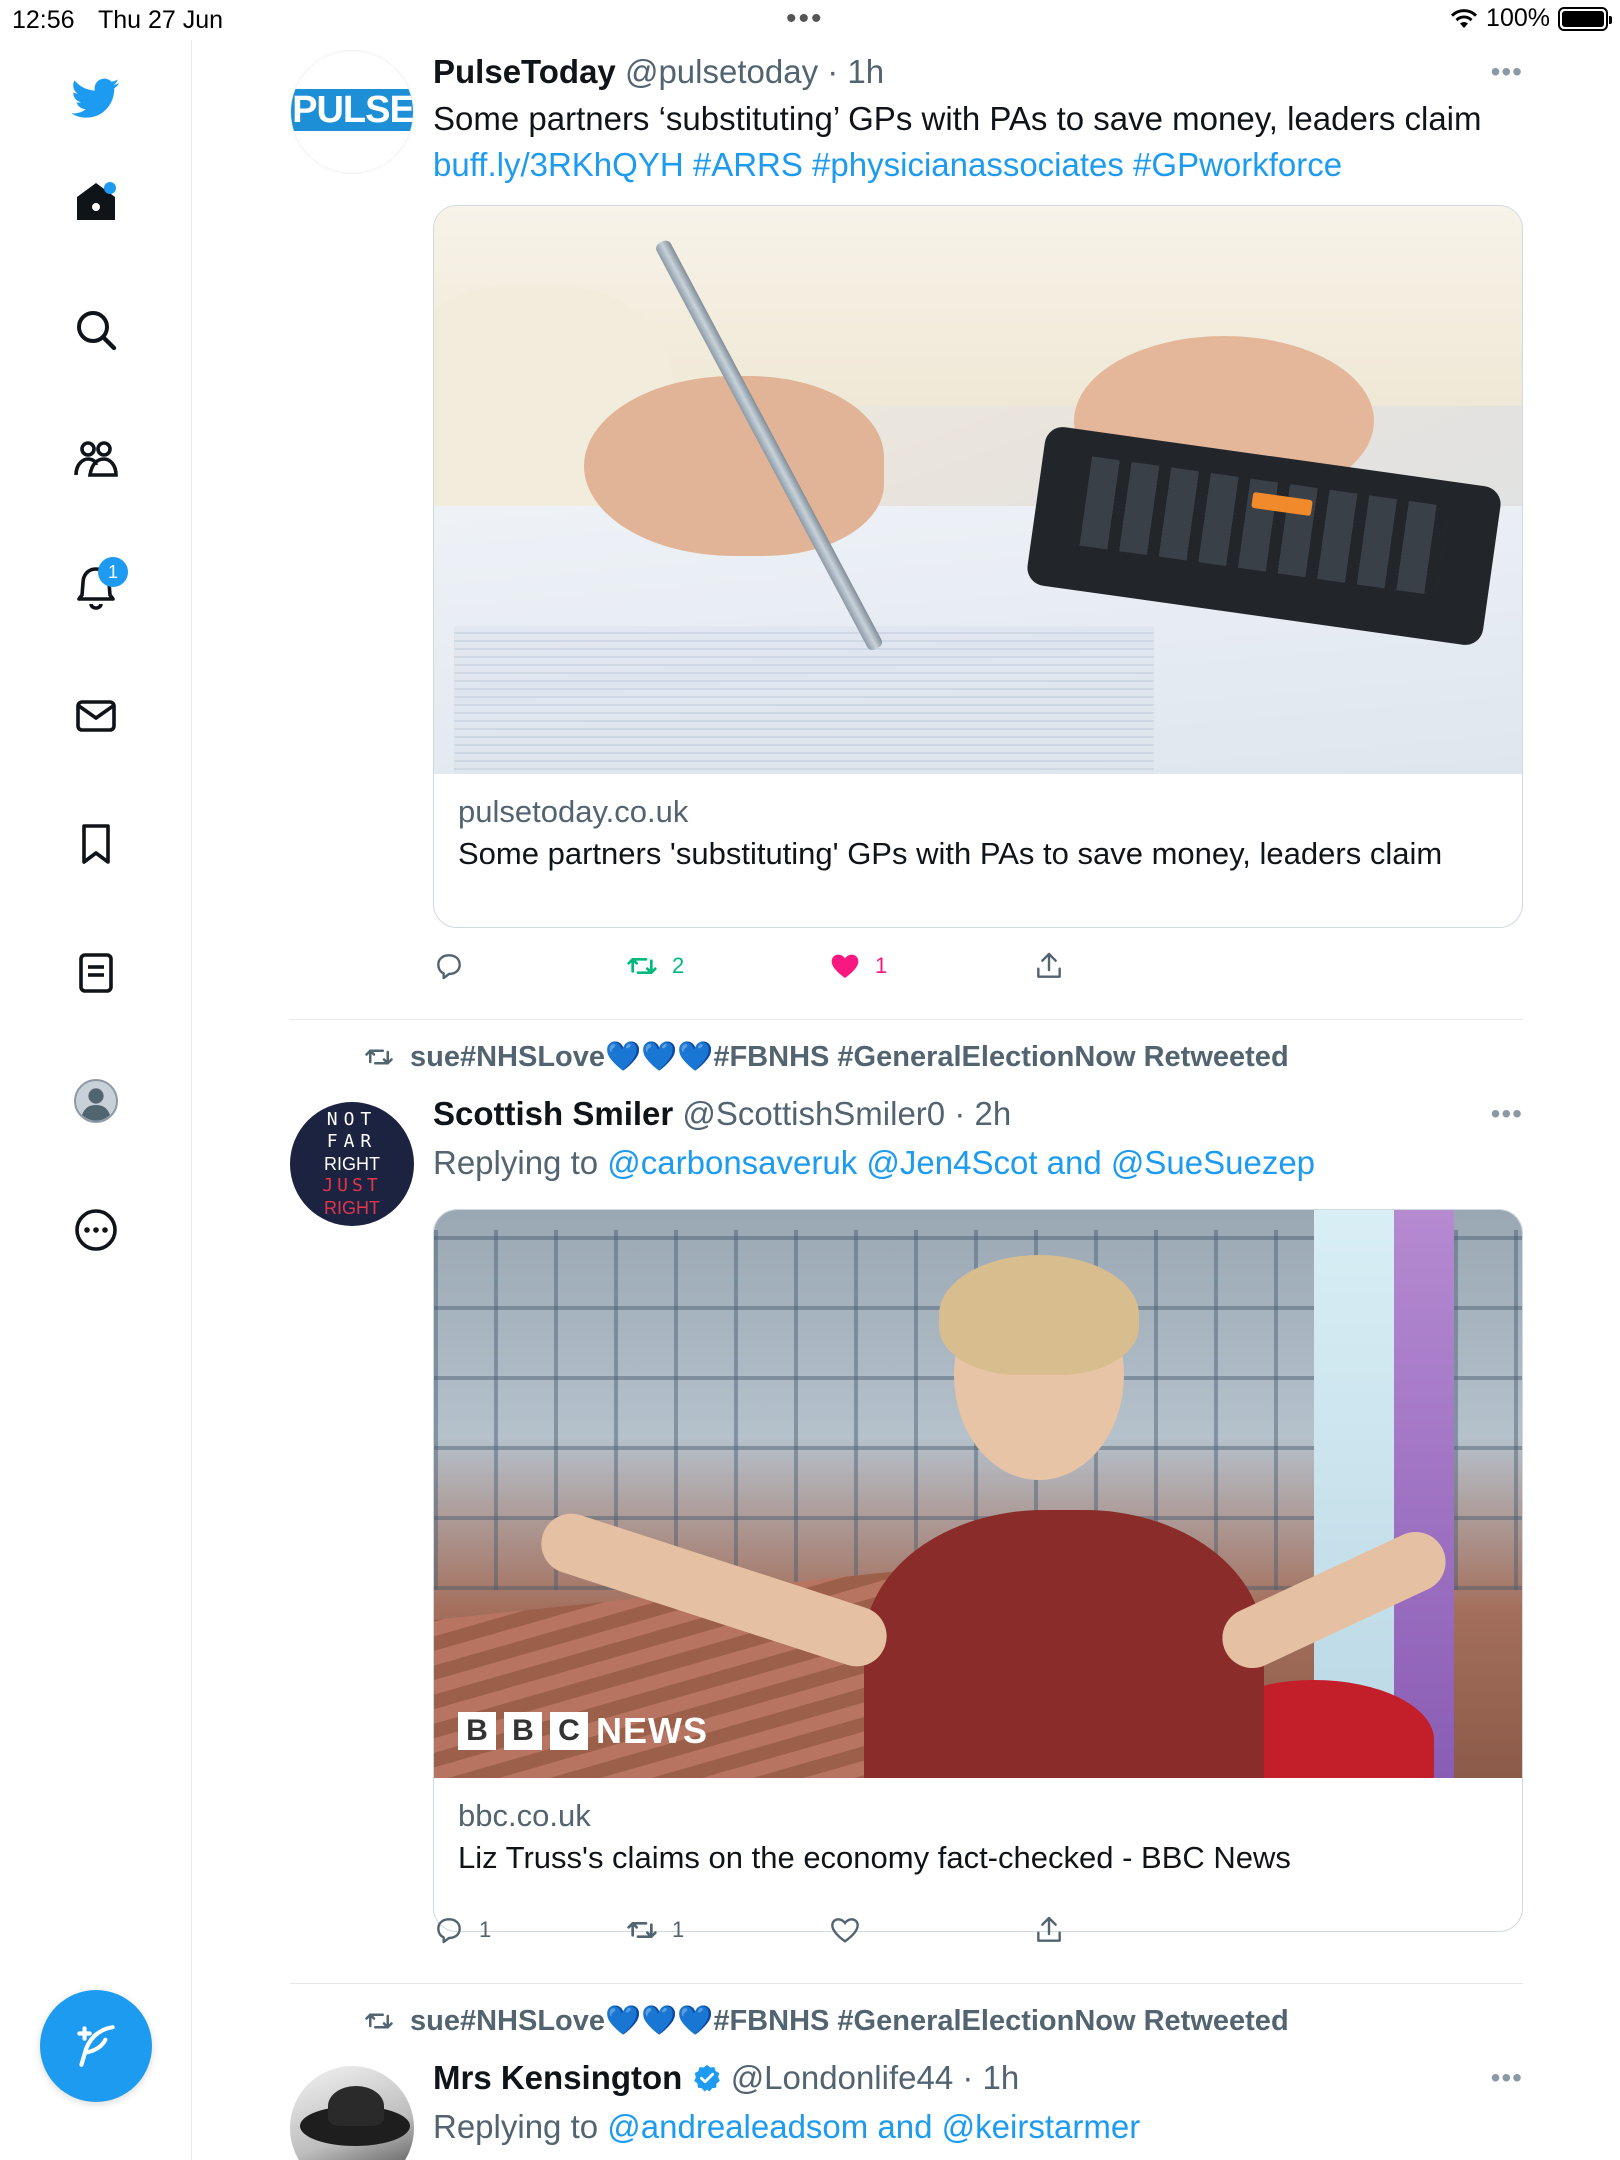 The width and height of the screenshot is (1620, 2160). I want to click on messages-icon, so click(96, 716).